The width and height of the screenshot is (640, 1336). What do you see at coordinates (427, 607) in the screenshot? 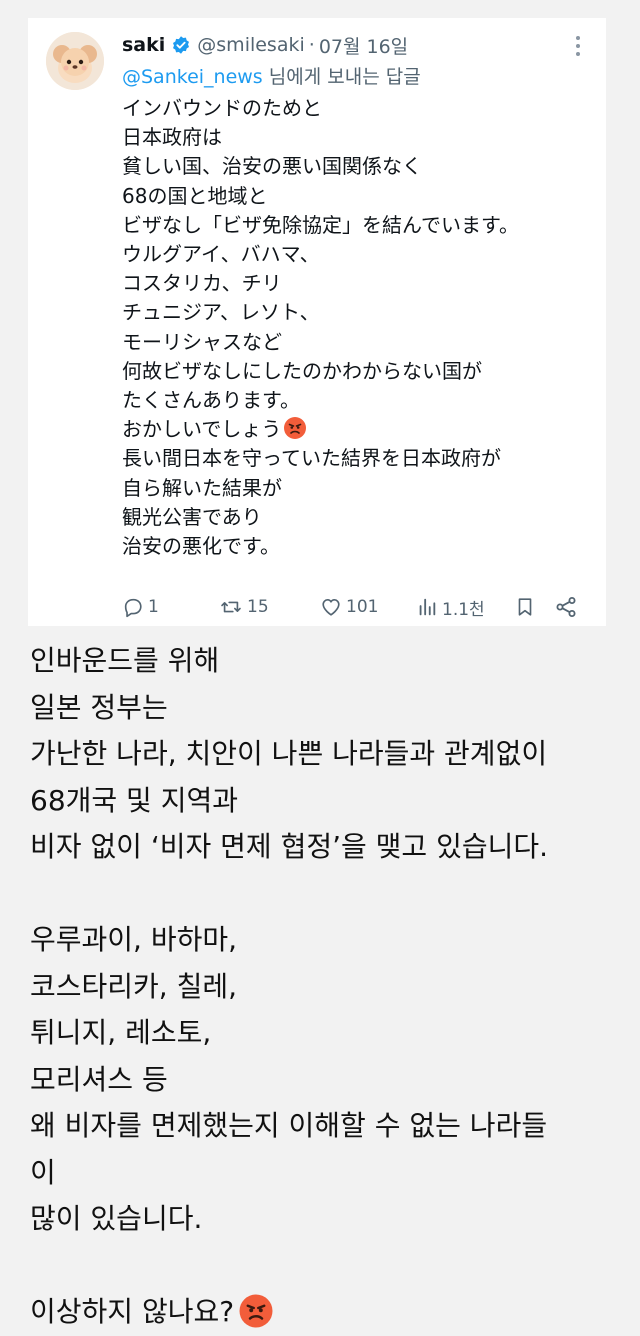
I see `views-chart-icon` at bounding box center [427, 607].